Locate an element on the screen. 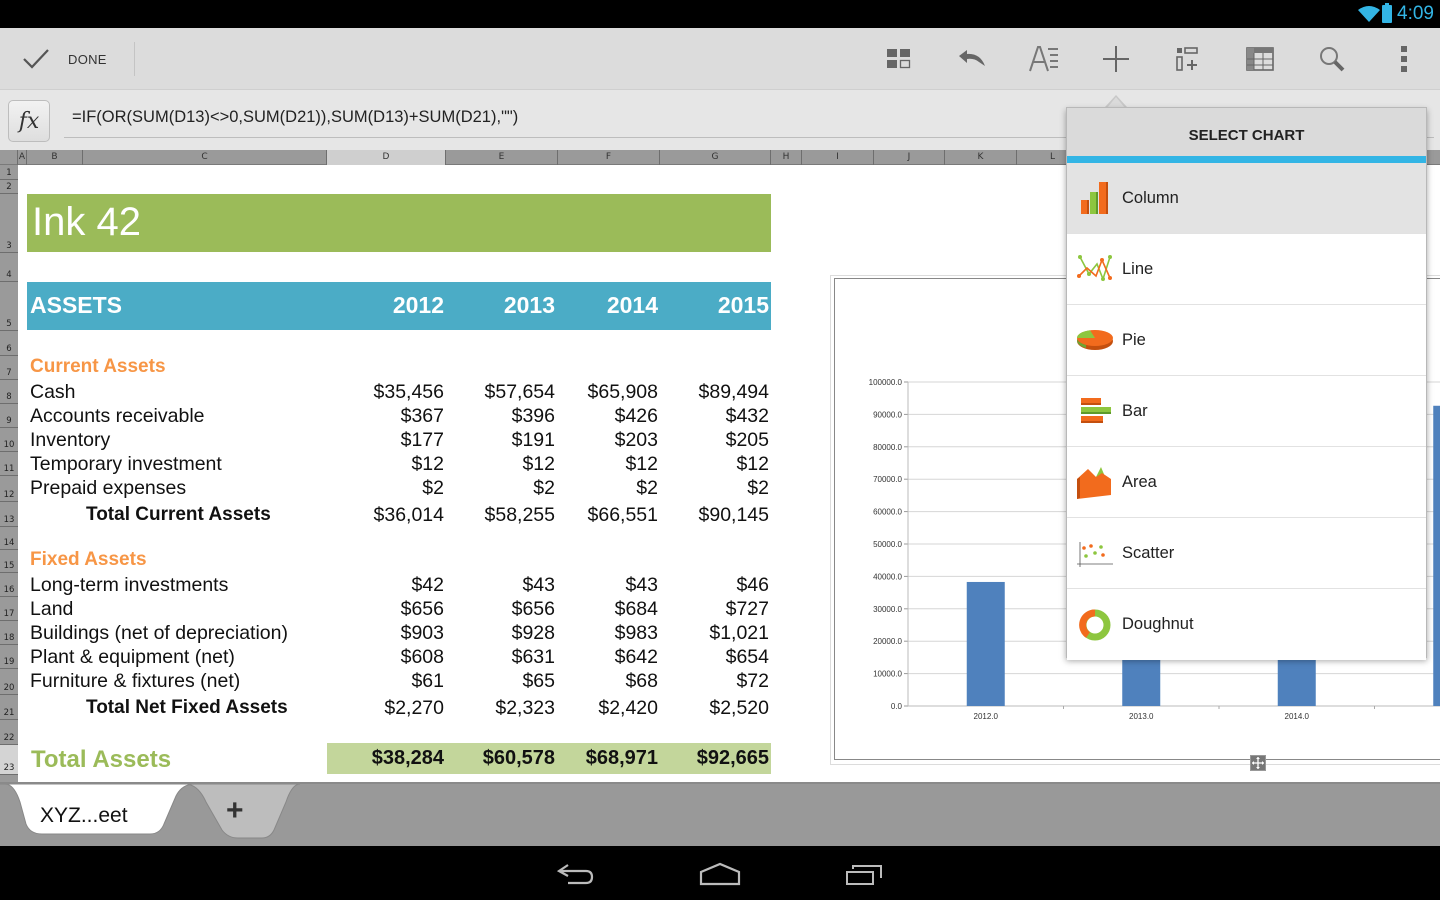 The height and width of the screenshot is (900, 1440). cell-value: $642 is located at coordinates (608, 657).